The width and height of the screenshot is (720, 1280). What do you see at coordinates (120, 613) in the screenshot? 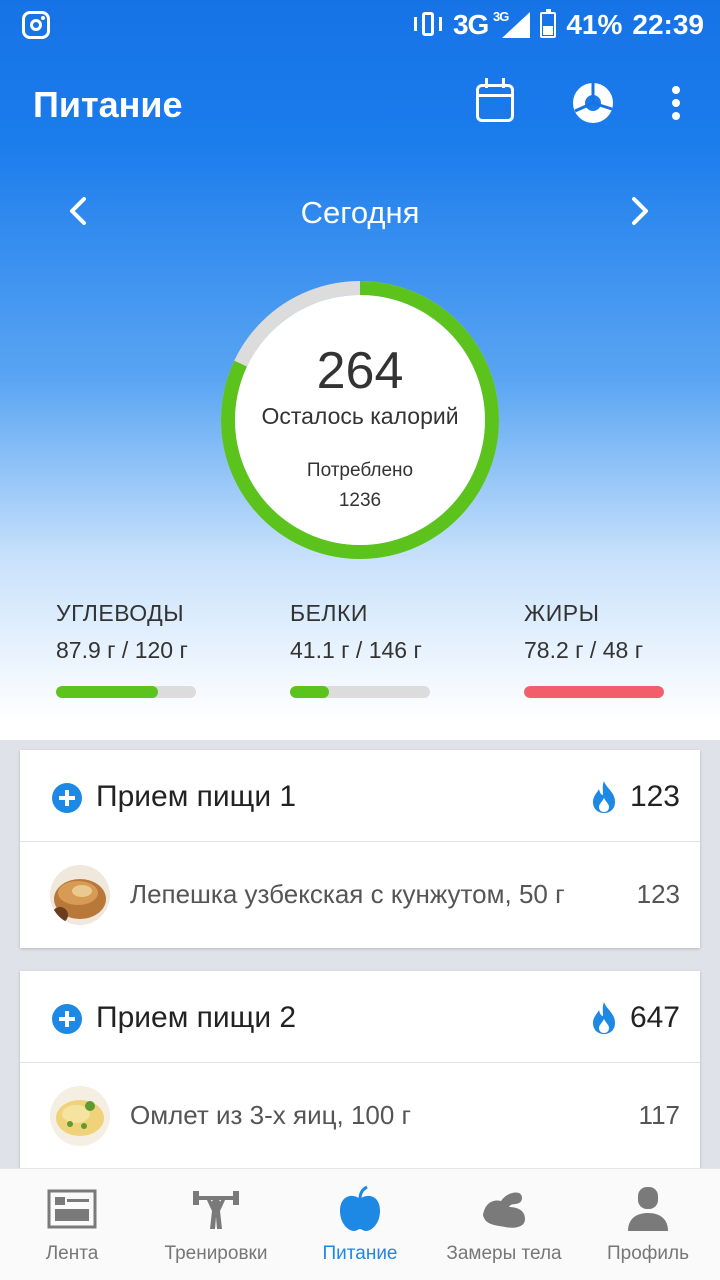
I see `macro-name: УГЛЕВОДЫ` at bounding box center [120, 613].